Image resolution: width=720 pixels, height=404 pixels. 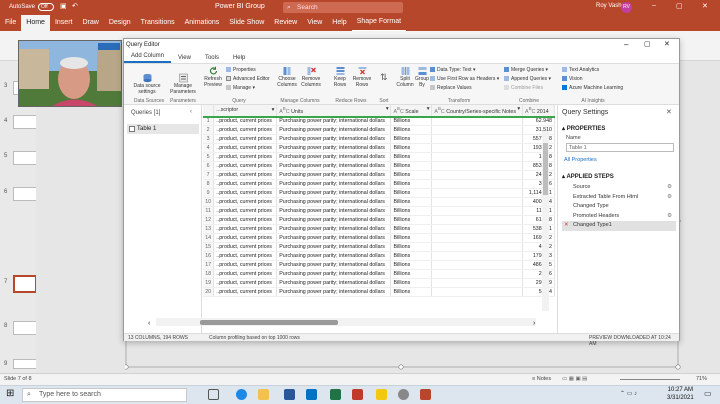 I want to click on all-properties-link: All Properties, so click(x=580, y=160).